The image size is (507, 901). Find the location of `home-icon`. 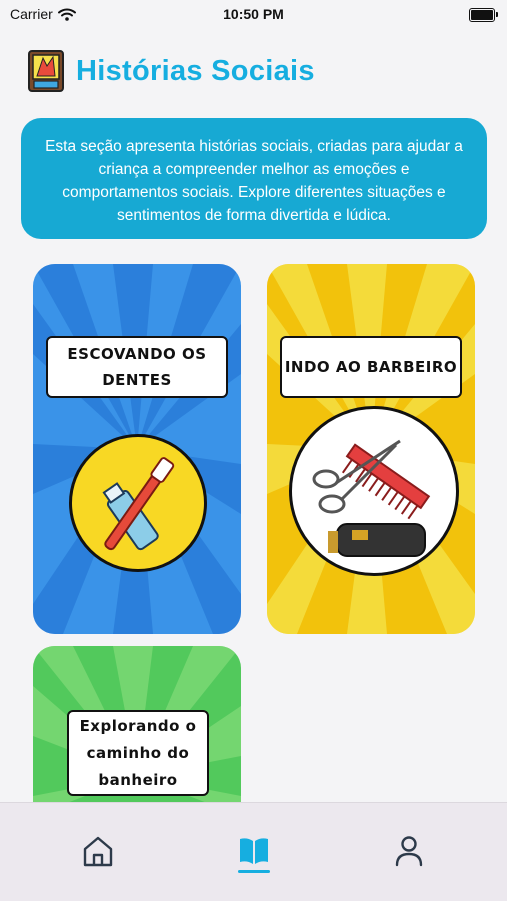

home-icon is located at coordinates (98, 851).